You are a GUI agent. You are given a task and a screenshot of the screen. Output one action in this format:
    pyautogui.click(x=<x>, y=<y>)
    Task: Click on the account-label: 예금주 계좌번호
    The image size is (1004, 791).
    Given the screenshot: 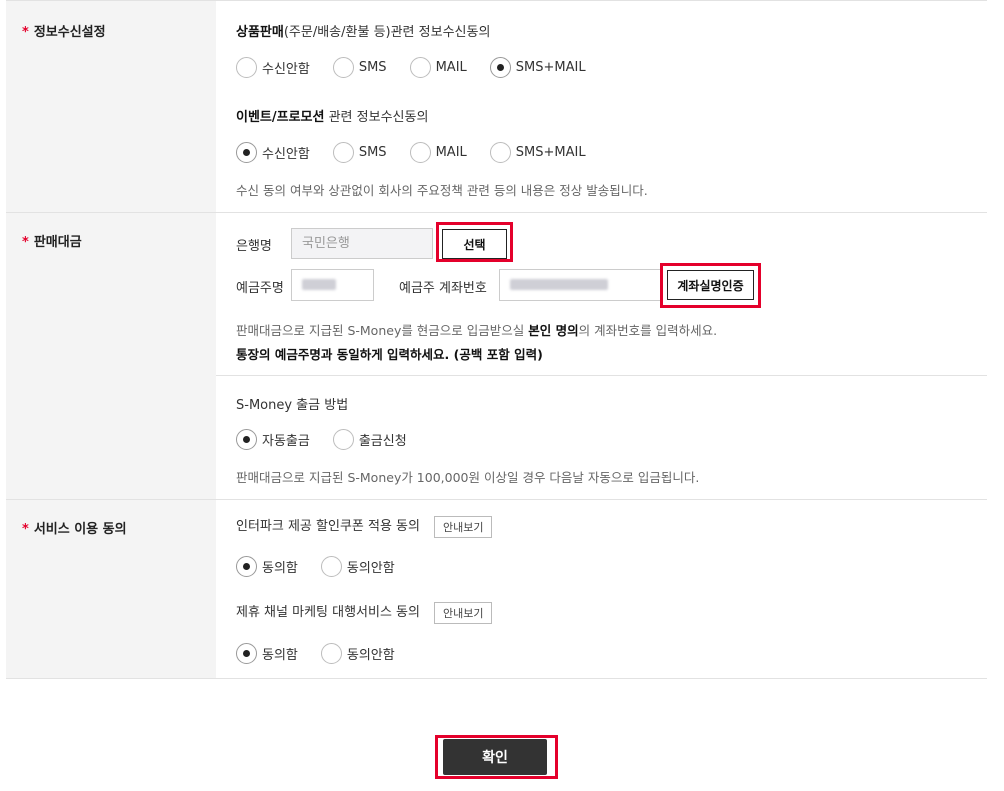 What is the action you would take?
    pyautogui.click(x=443, y=288)
    